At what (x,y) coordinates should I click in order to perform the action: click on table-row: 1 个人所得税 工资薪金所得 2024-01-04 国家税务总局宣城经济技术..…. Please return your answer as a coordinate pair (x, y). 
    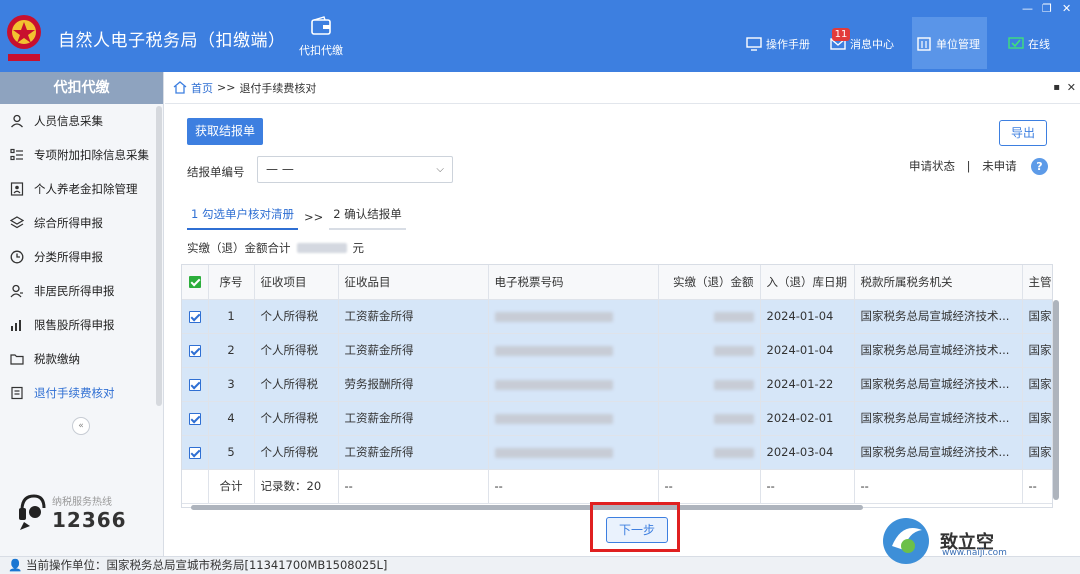
    Looking at the image, I should click on (617, 316).